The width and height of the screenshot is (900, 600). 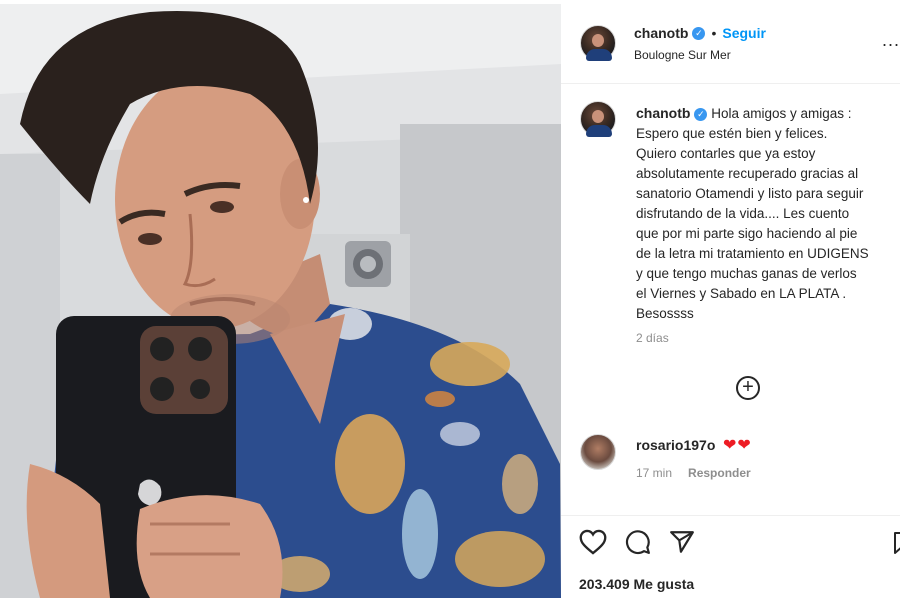 I want to click on likes-count: 203.409 Me gusta, so click(x=636, y=584).